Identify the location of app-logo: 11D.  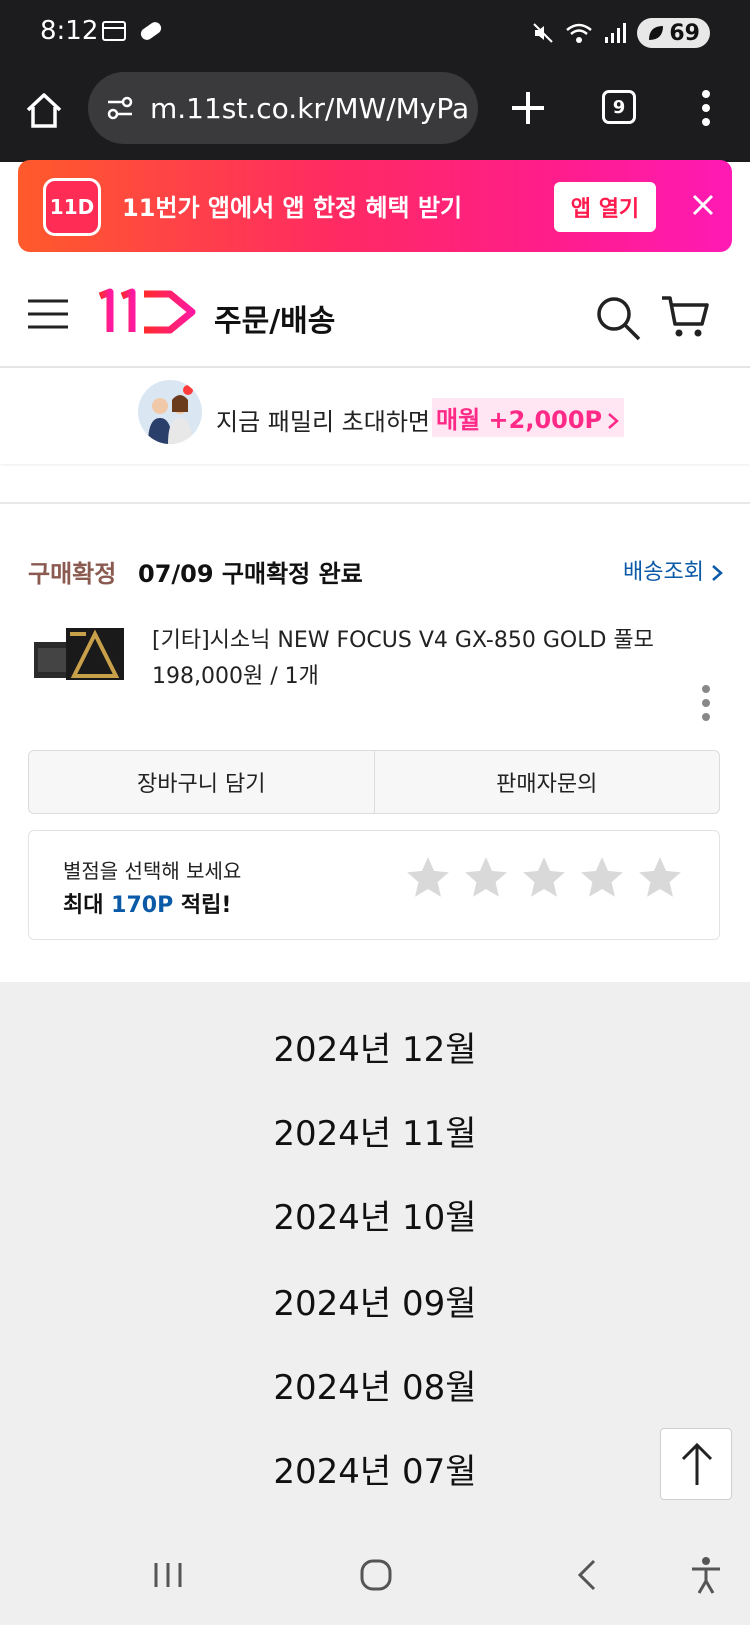
(72, 207).